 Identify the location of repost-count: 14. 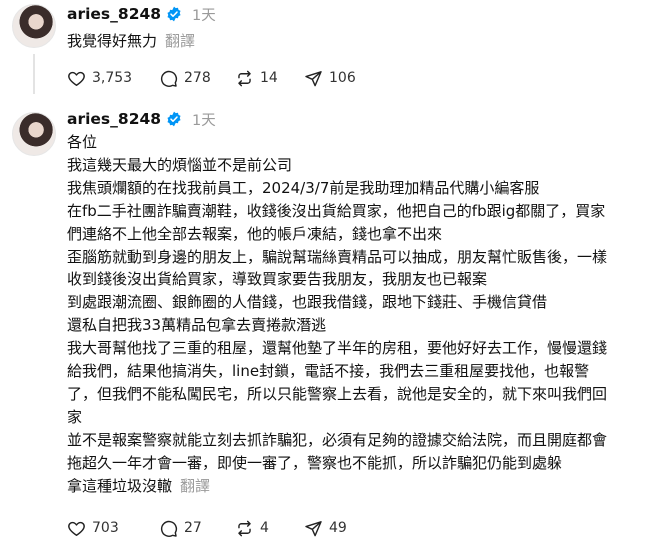
(269, 78).